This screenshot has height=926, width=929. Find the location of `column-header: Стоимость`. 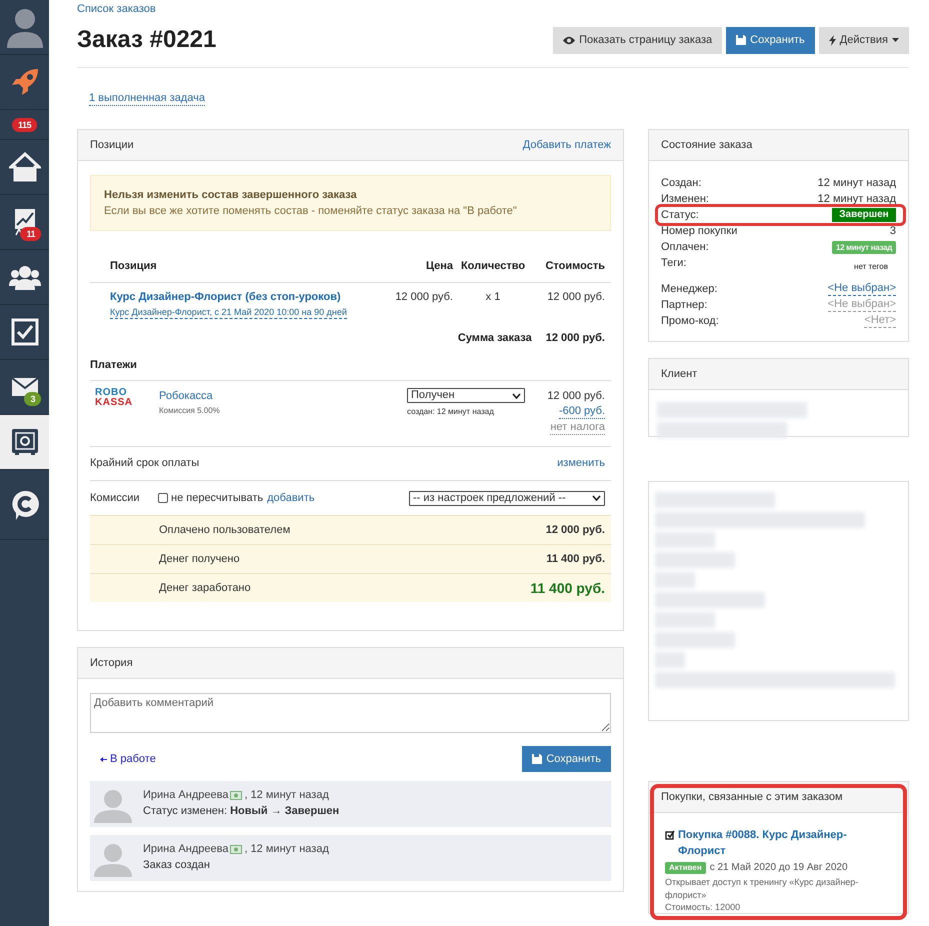

column-header: Стоимость is located at coordinates (574, 266).